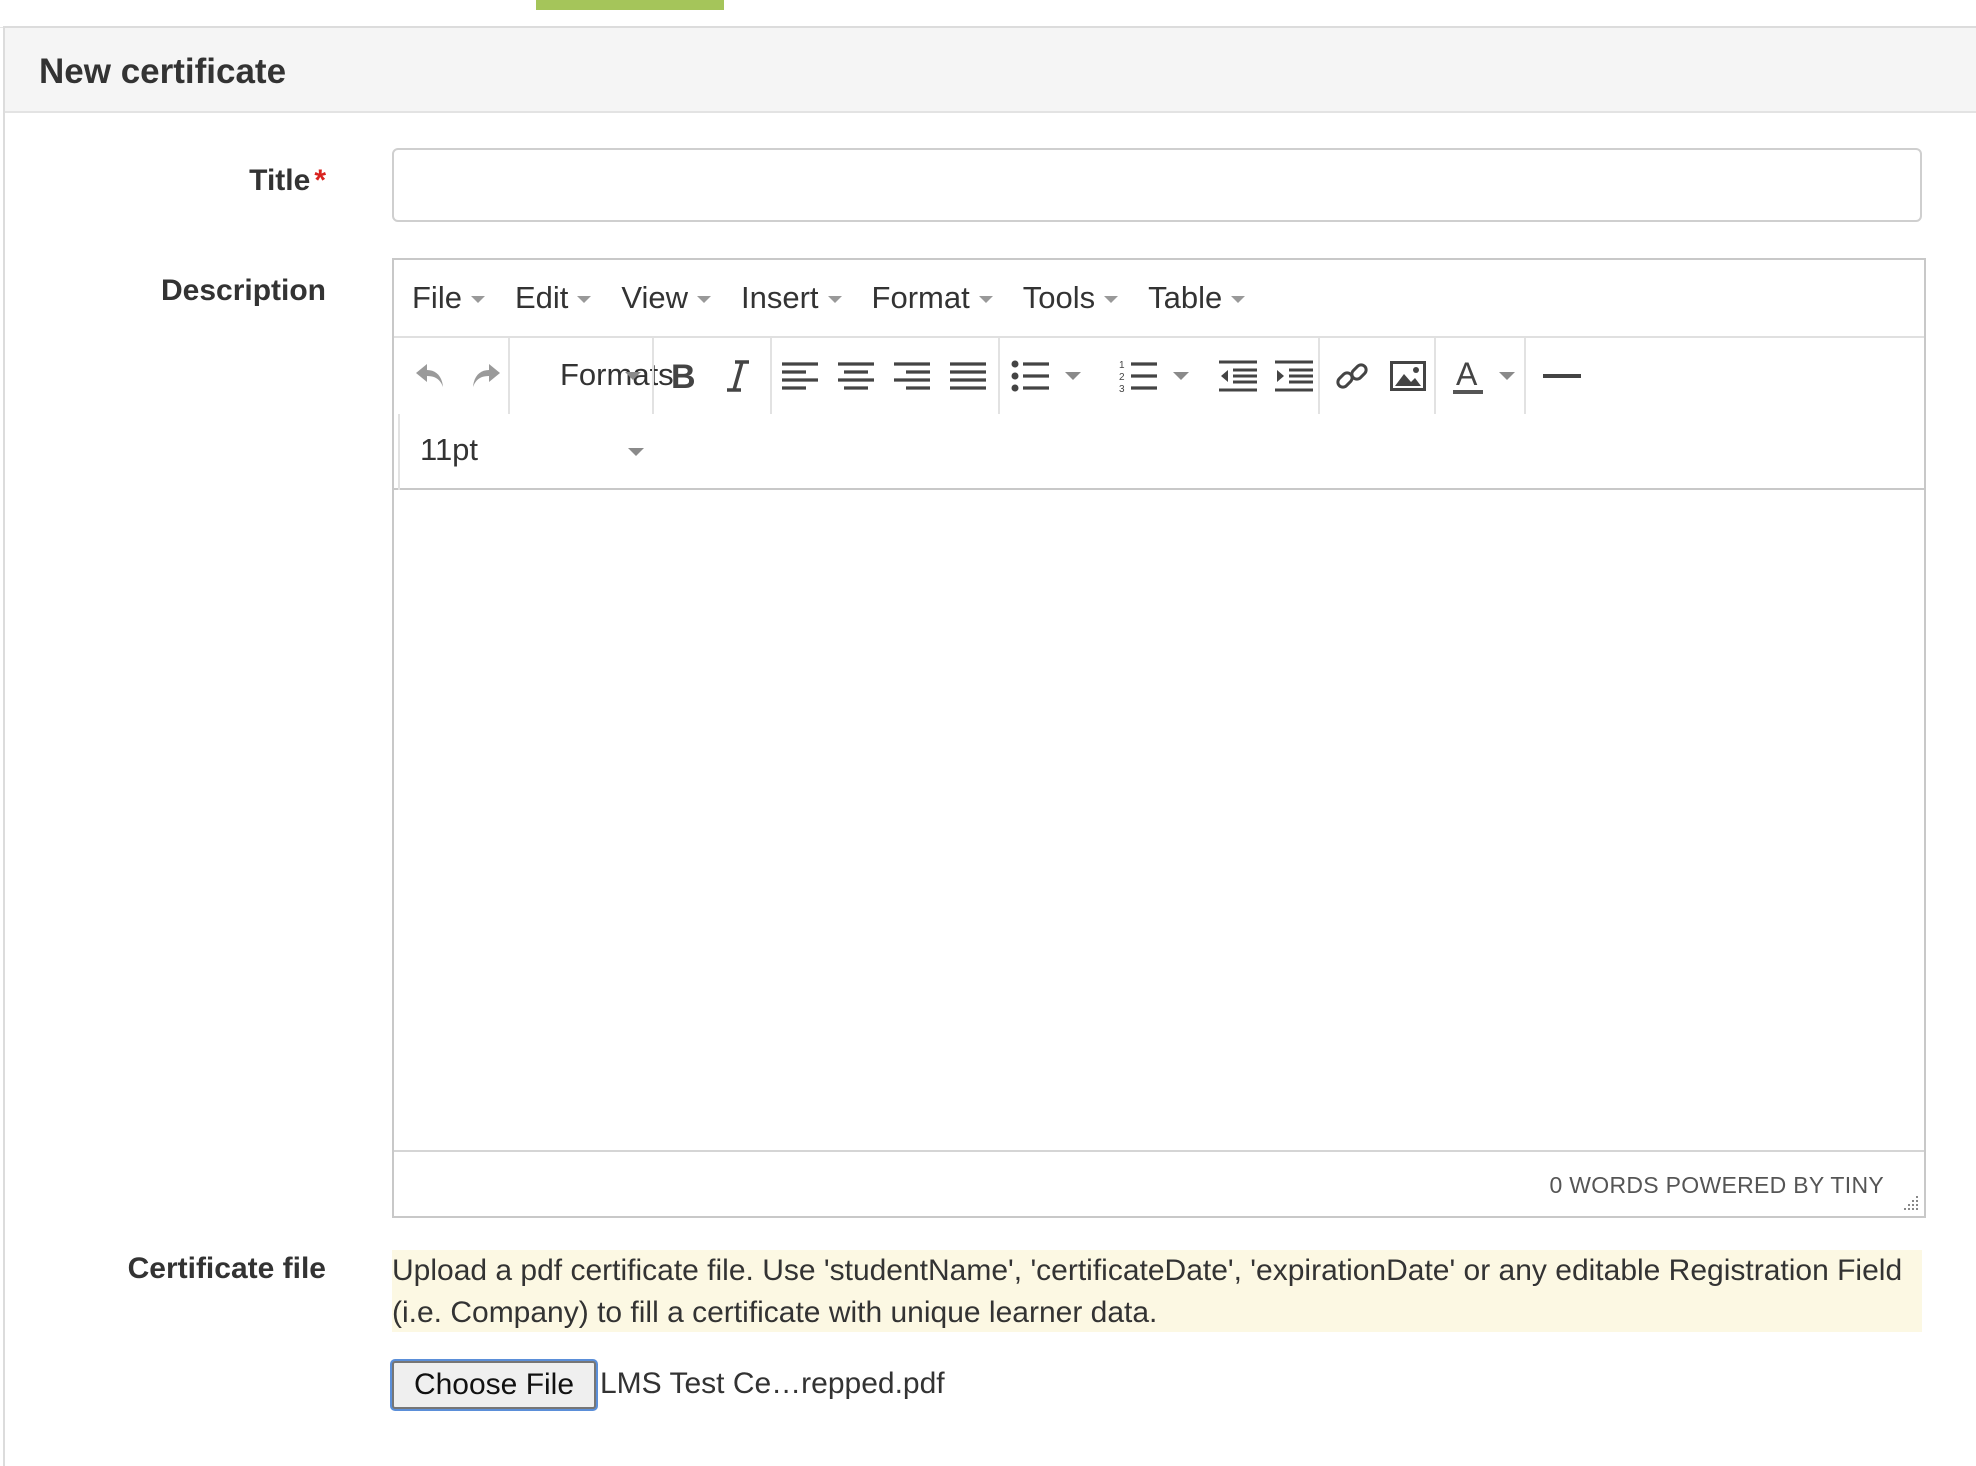 The height and width of the screenshot is (1466, 1976). What do you see at coordinates (1716, 1185) in the screenshot?
I see `word-count-status: 0 WORDS POWERED BY TINY` at bounding box center [1716, 1185].